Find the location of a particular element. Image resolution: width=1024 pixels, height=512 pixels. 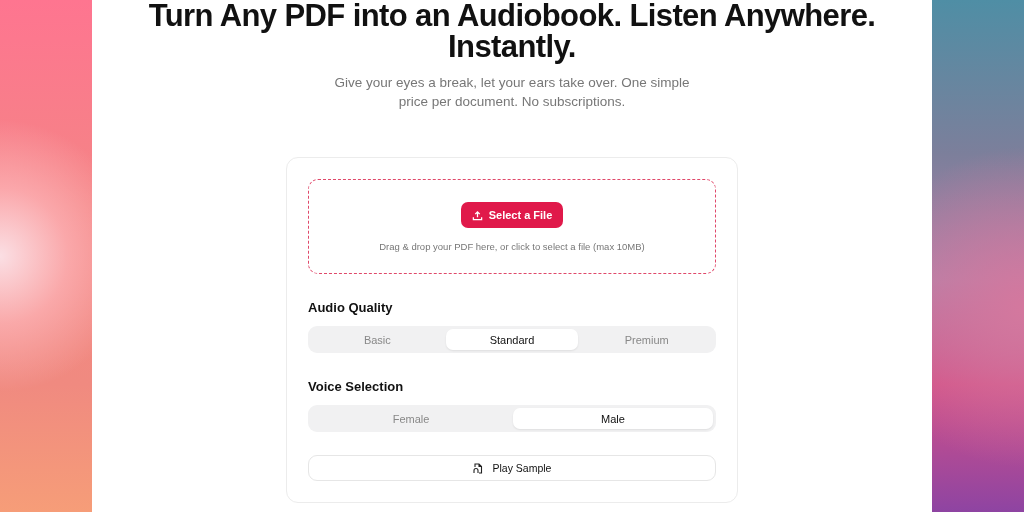

option-tab: Male is located at coordinates (613, 418).